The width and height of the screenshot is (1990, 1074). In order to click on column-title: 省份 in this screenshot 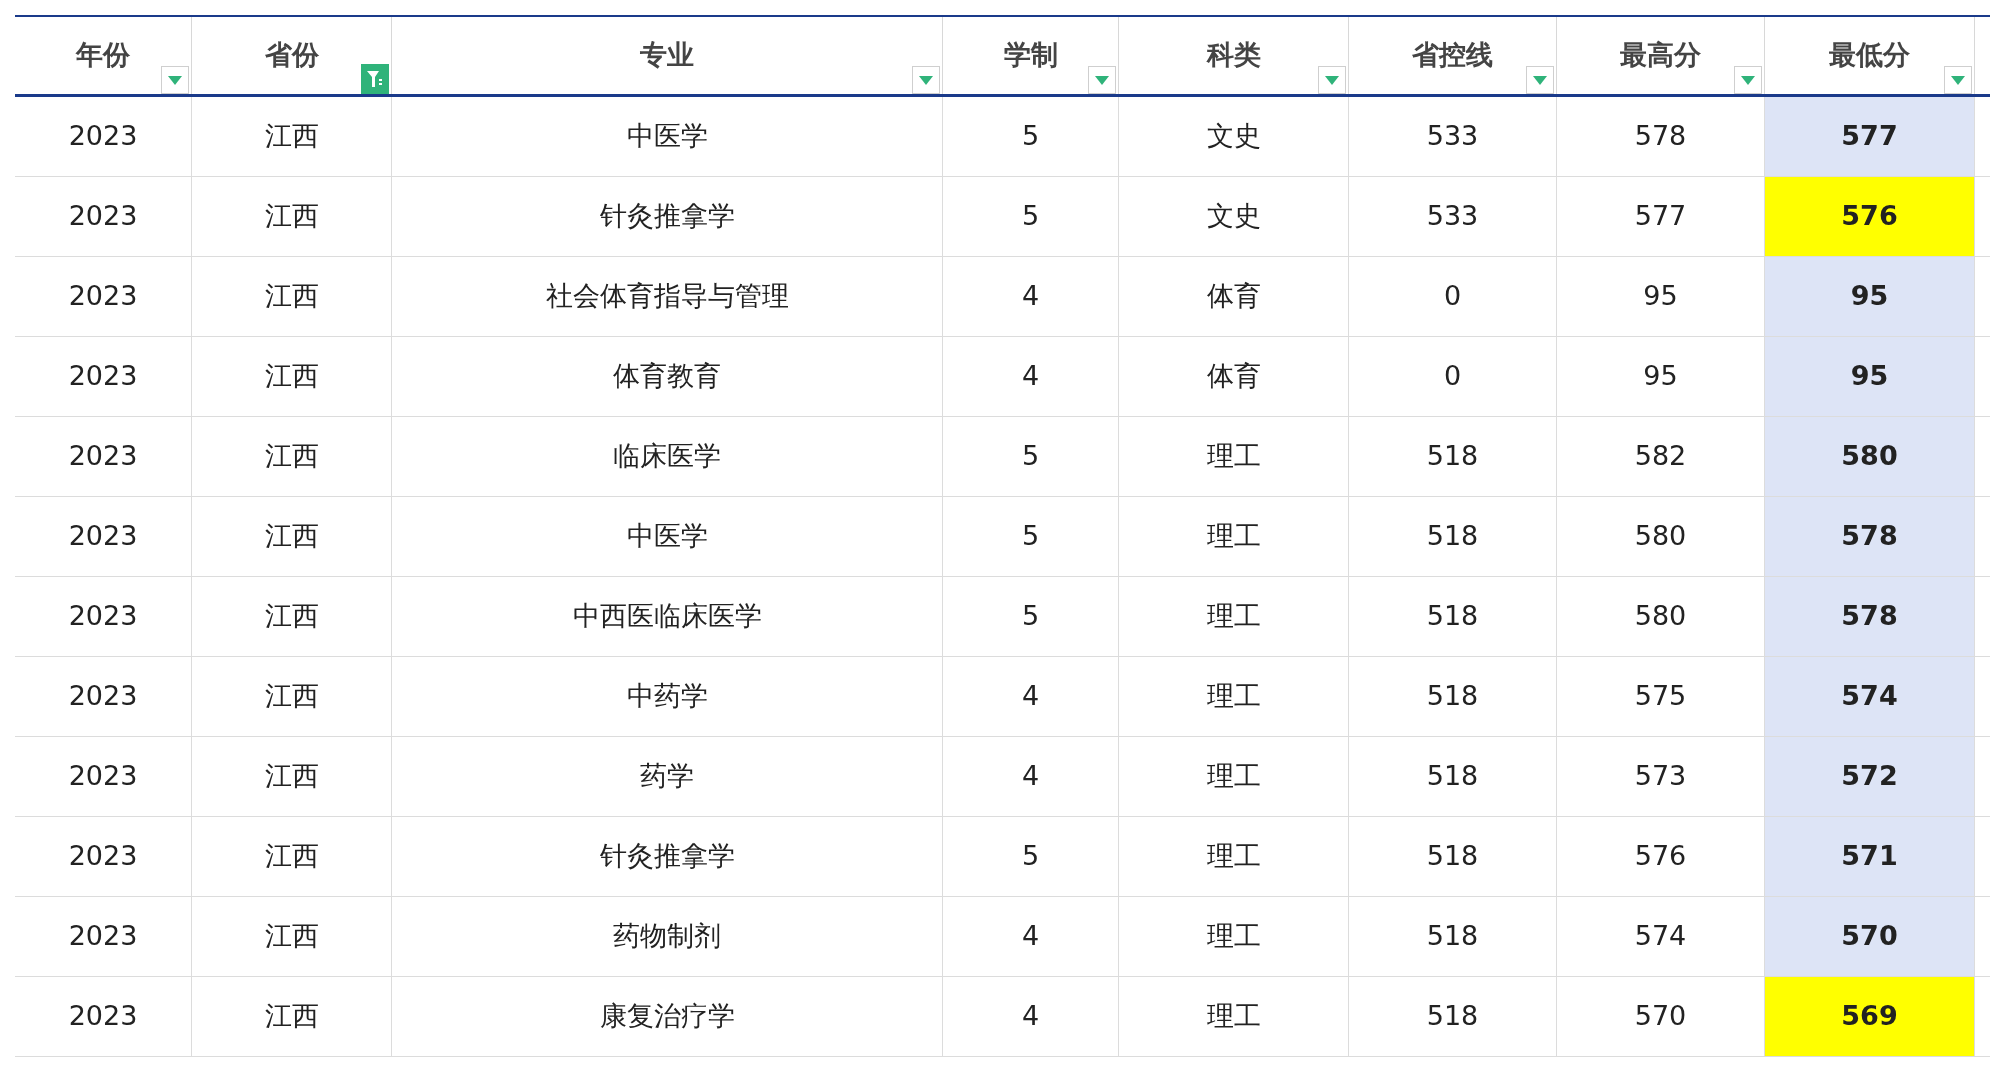, I will do `click(291, 55)`.